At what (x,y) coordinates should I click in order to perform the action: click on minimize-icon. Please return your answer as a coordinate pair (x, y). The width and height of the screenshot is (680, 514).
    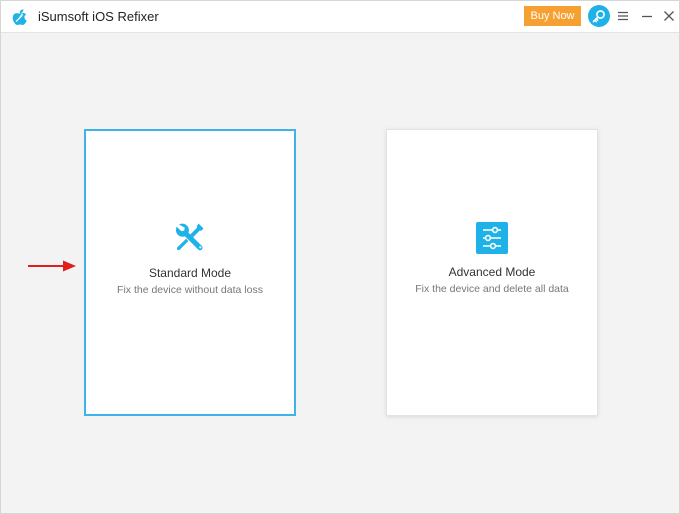
    Looking at the image, I should click on (647, 16).